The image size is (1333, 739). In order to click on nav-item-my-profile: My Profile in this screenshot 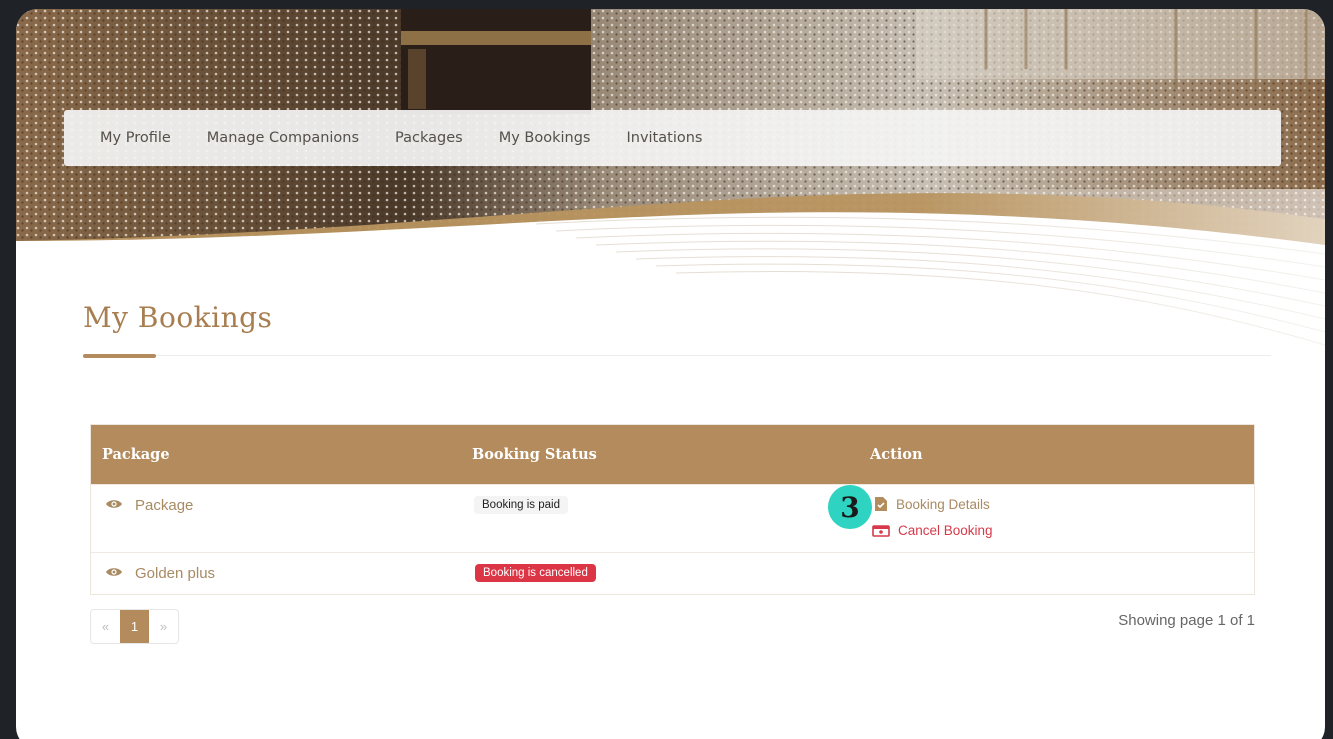, I will do `click(135, 138)`.